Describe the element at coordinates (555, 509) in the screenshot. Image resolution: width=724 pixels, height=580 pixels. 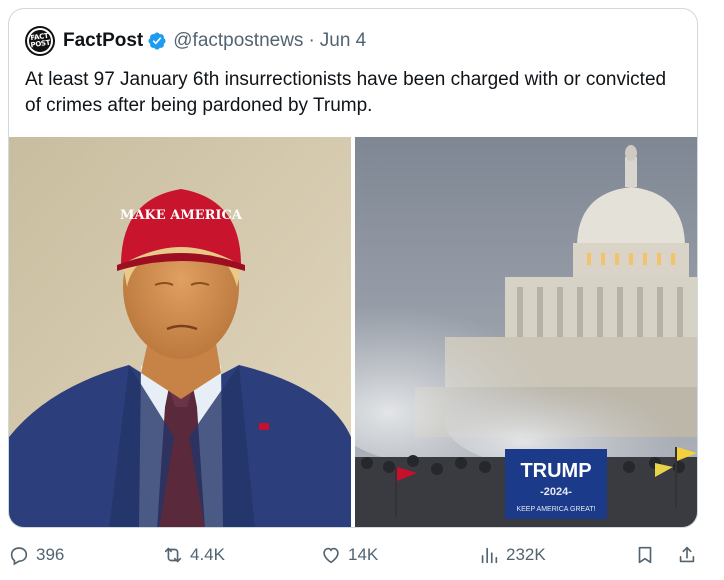
I see `banner-slogan: KEEP AMERICA GREAT!` at that location.